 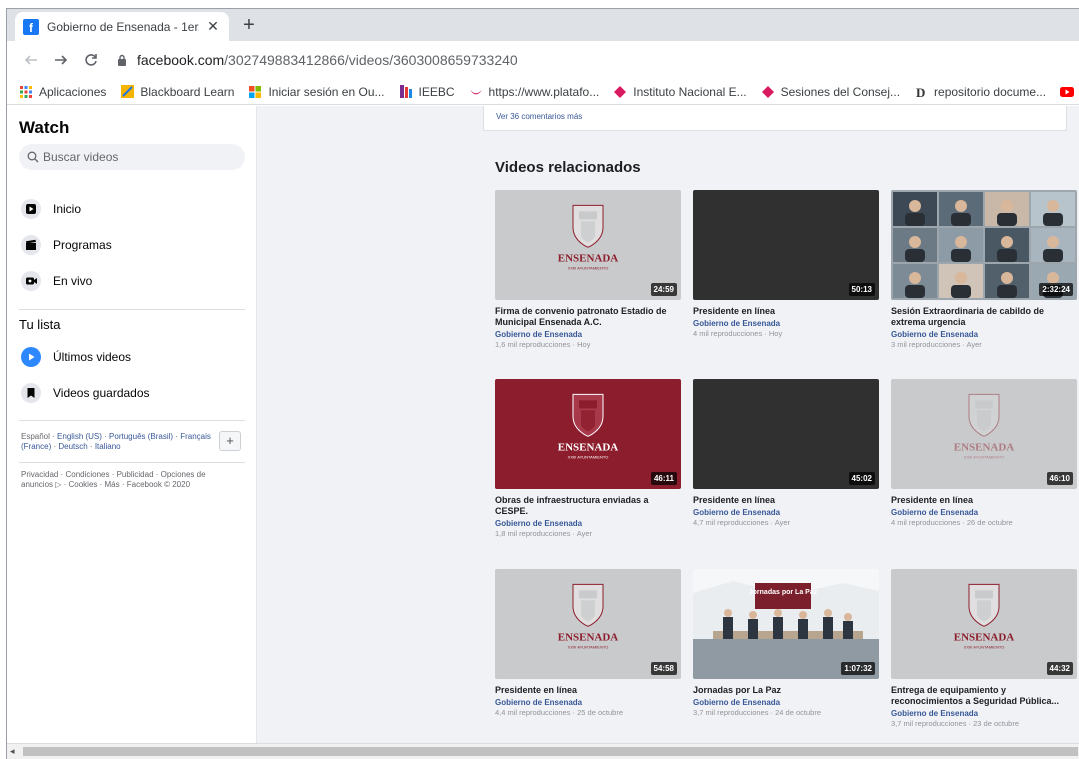 I want to click on sidebar-item-inicio: Inicio, so click(x=51, y=209).